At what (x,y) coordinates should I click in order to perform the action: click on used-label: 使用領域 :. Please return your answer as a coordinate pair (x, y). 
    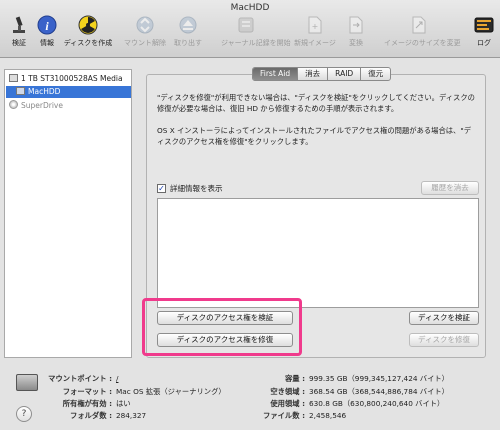
    Looking at the image, I should click on (287, 403).